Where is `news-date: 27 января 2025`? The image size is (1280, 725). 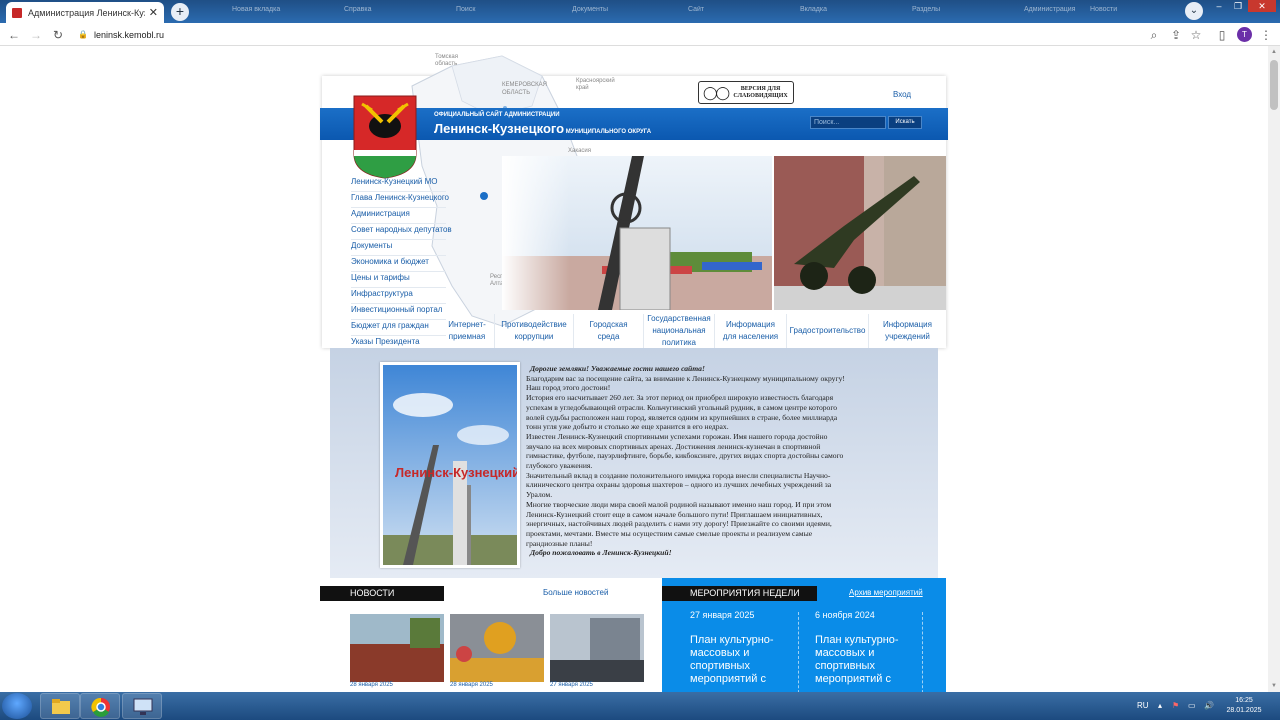
news-date: 27 января 2025 is located at coordinates (571, 685).